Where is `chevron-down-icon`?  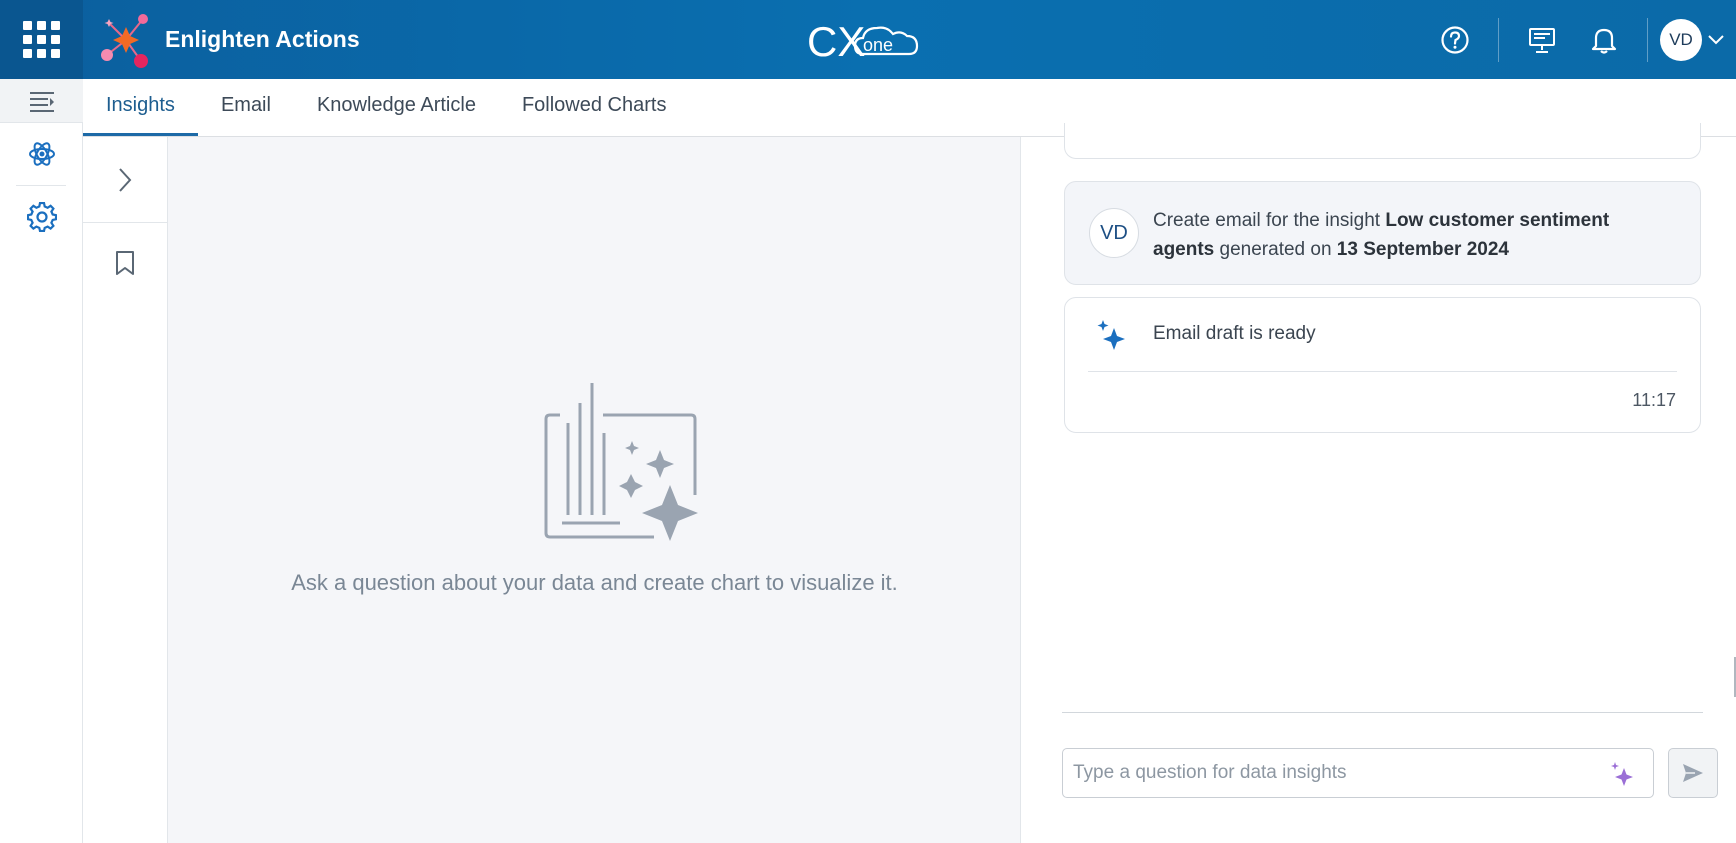 chevron-down-icon is located at coordinates (1716, 39).